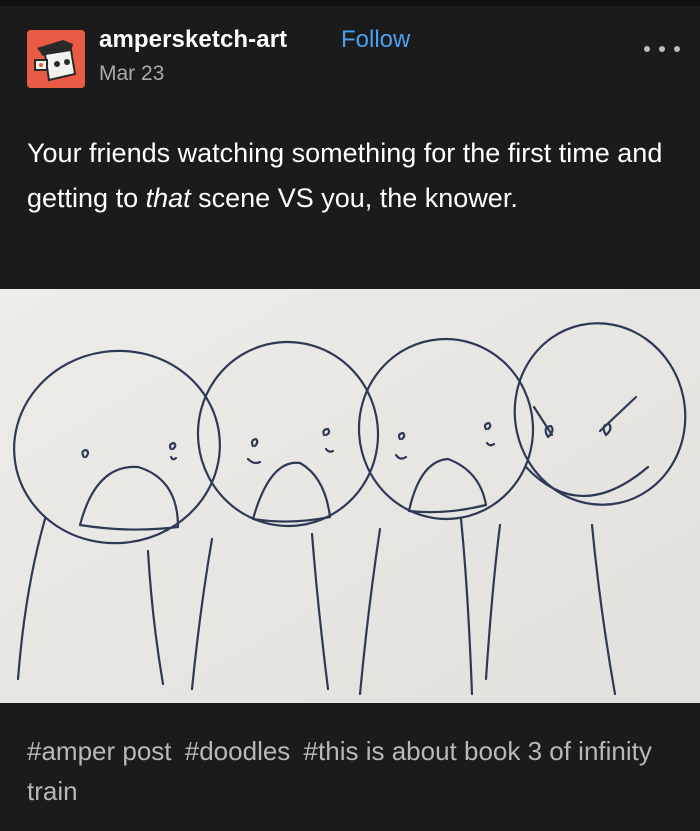 Image resolution: width=700 pixels, height=831 pixels. I want to click on ellipsis-icon, so click(662, 48).